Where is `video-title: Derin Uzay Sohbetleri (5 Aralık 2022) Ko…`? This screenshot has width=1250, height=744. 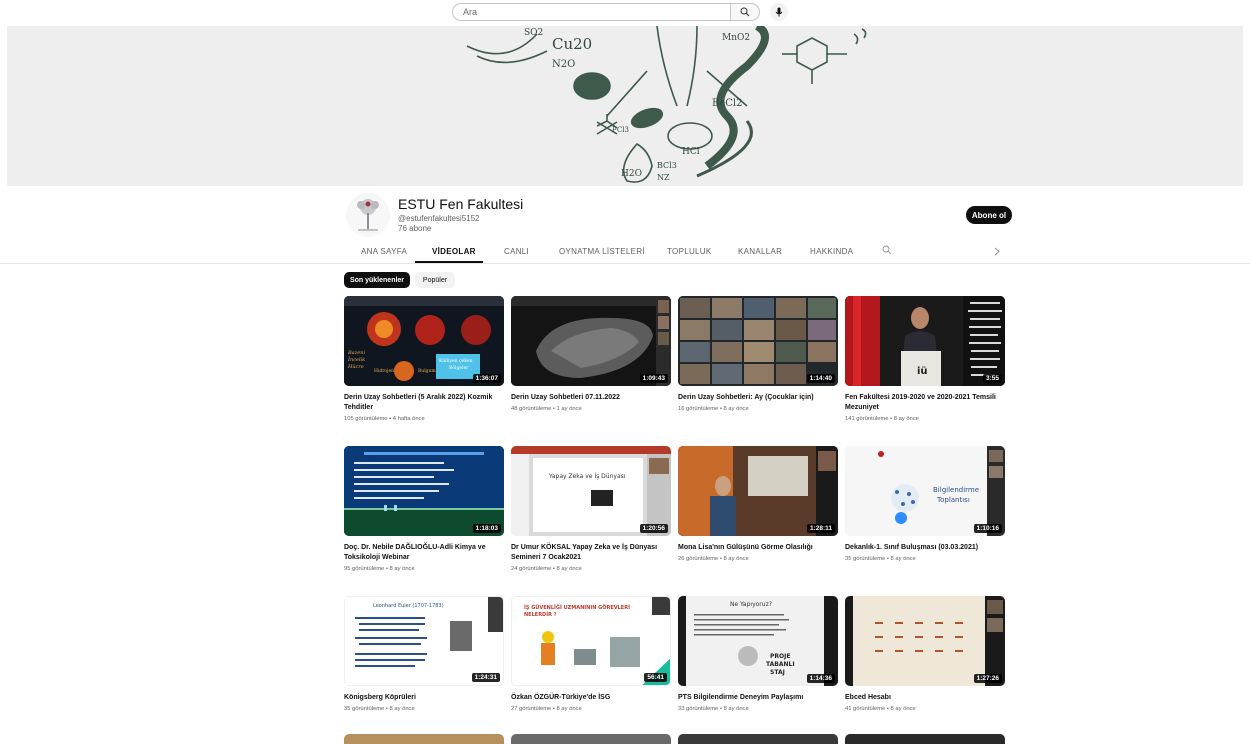 video-title: Derin Uzay Sohbetleri (5 Aralık 2022) Ko… is located at coordinates (423, 403).